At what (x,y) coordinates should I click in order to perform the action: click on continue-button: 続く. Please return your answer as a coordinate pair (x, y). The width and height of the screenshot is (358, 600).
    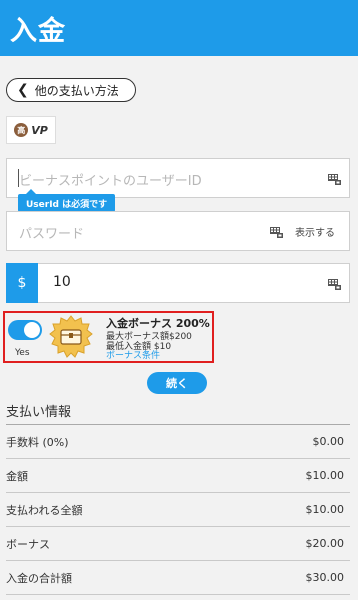
    Looking at the image, I should click on (177, 383).